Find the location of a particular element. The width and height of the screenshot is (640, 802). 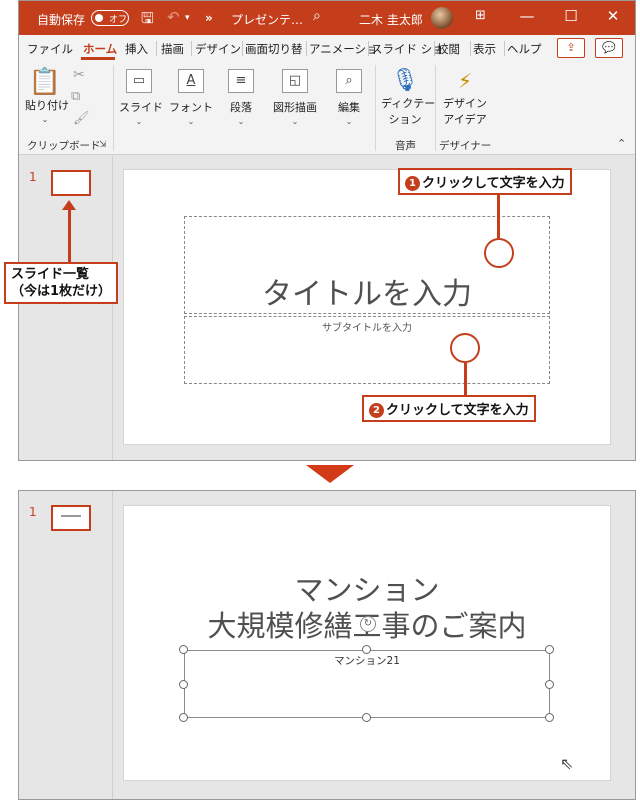

step2-callout: 2 クリックして文字を入力 is located at coordinates (449, 408).